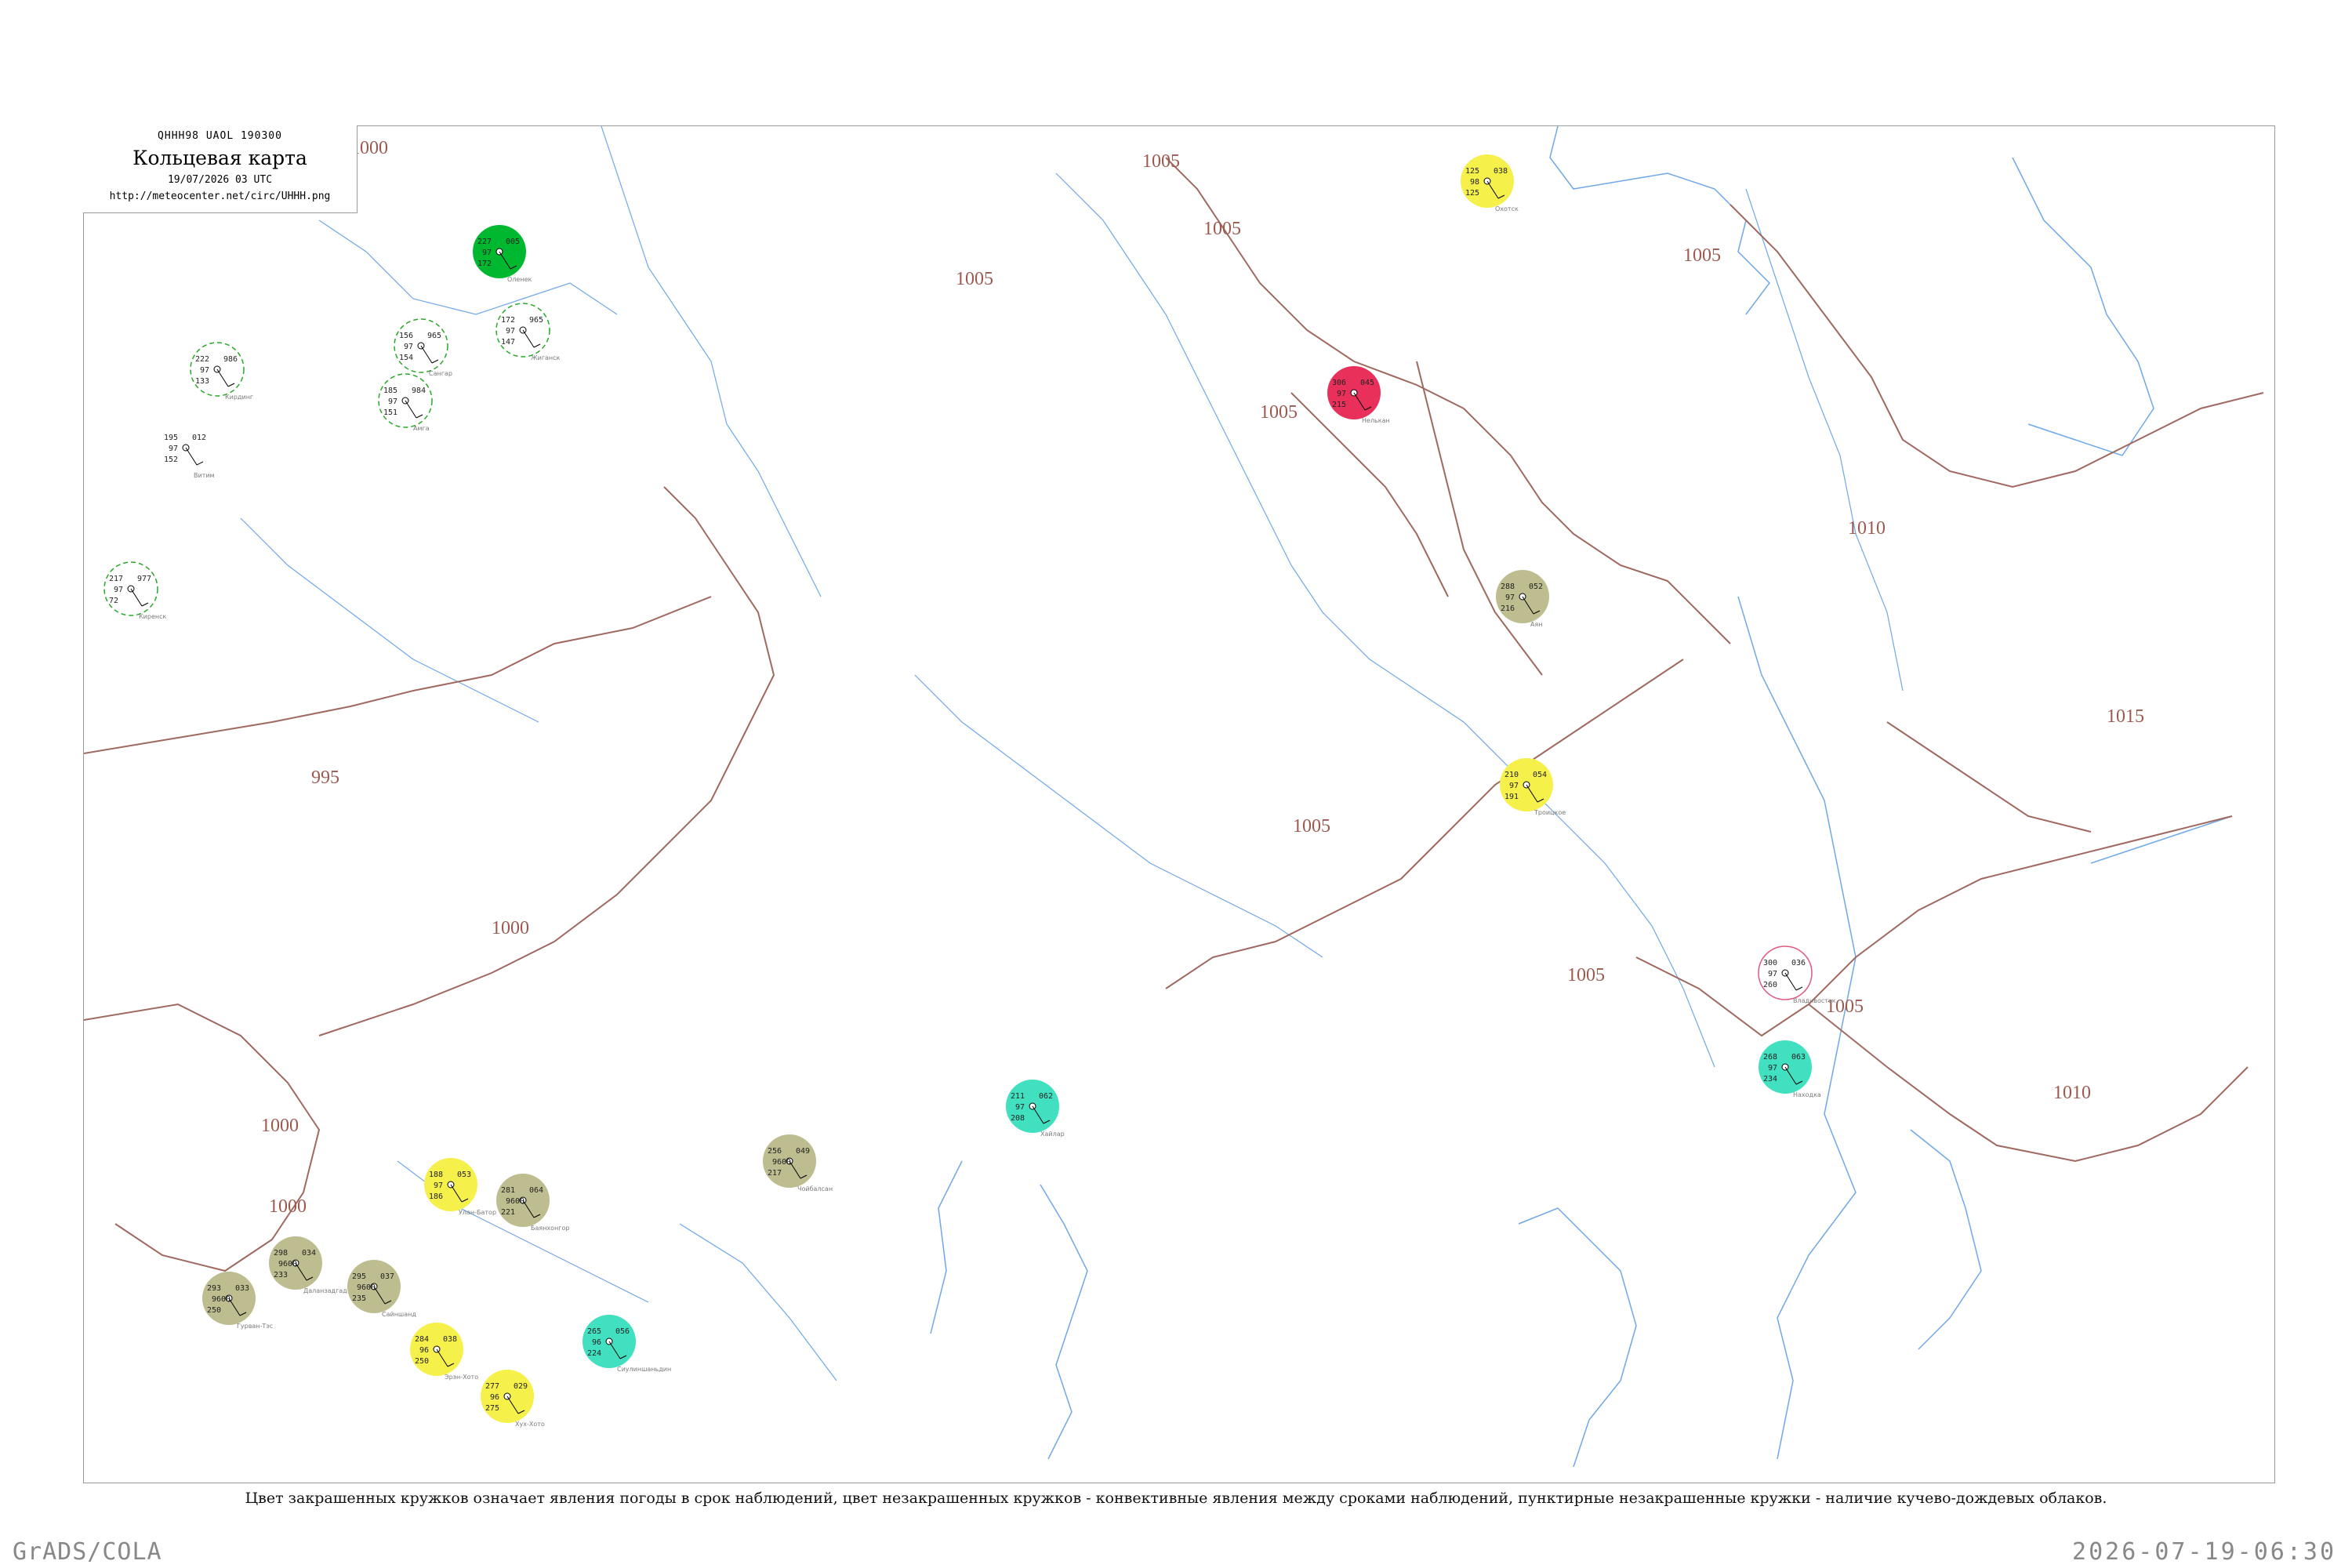 The image size is (2352, 1568). I want to click on station-pressure-change: 034, so click(309, 1253).